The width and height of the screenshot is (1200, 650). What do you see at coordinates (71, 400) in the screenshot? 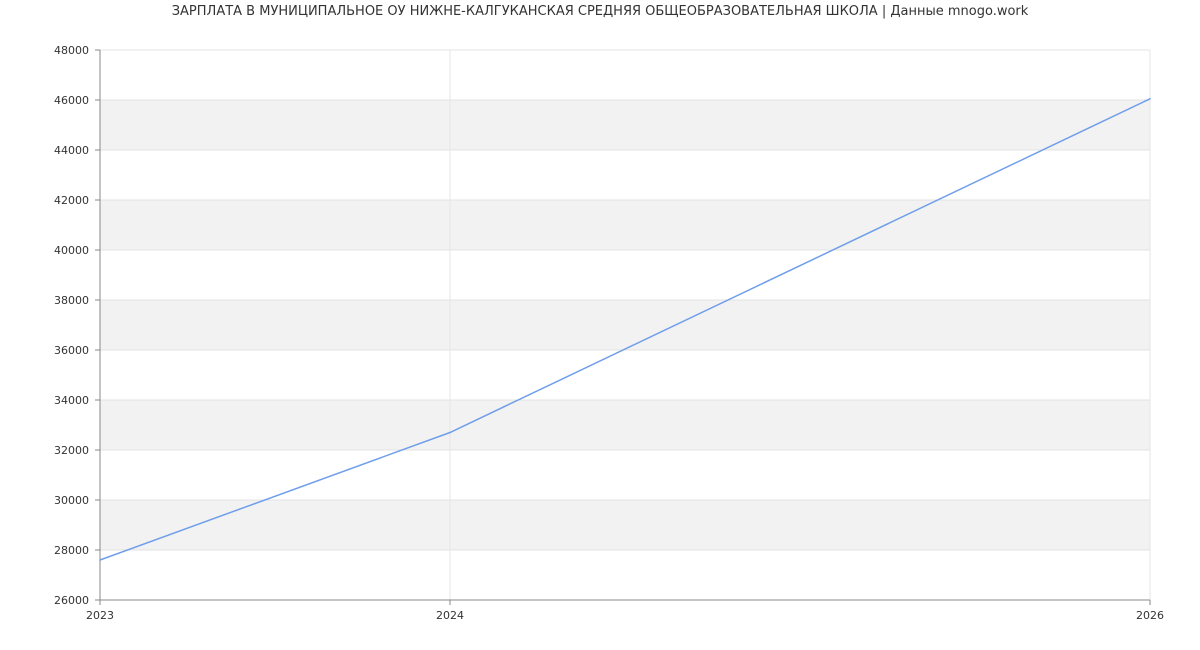
I see `y-tick-label: 34000` at bounding box center [71, 400].